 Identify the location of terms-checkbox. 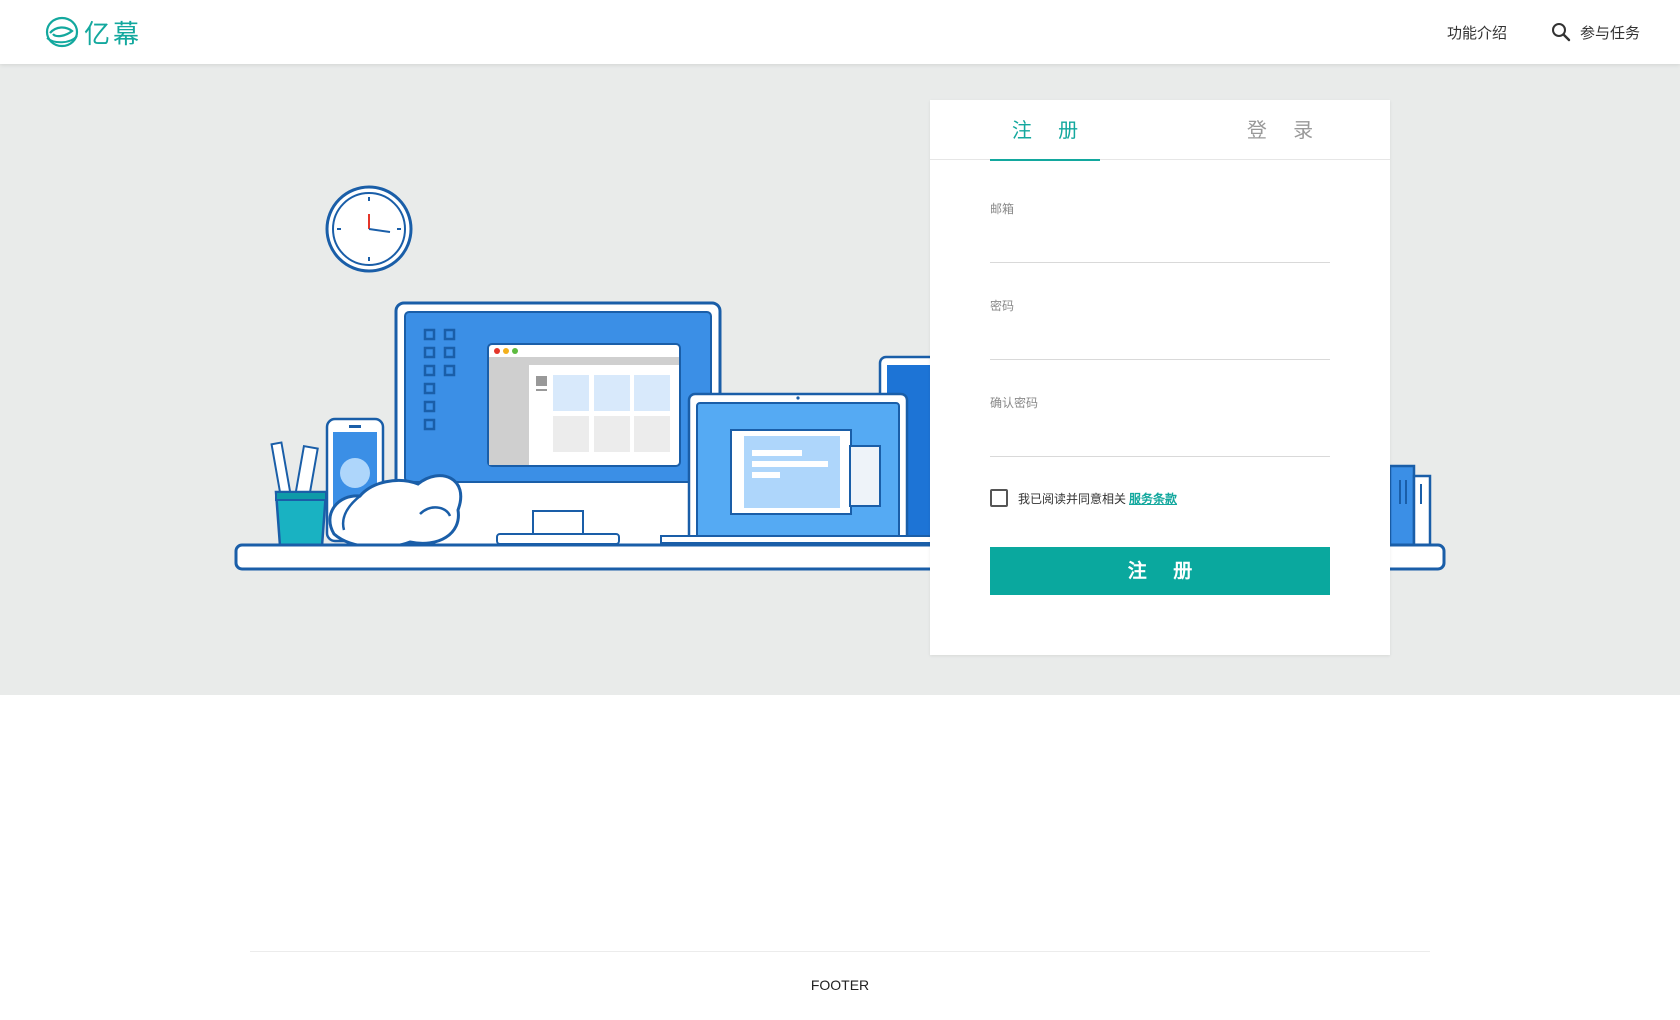
(999, 498).